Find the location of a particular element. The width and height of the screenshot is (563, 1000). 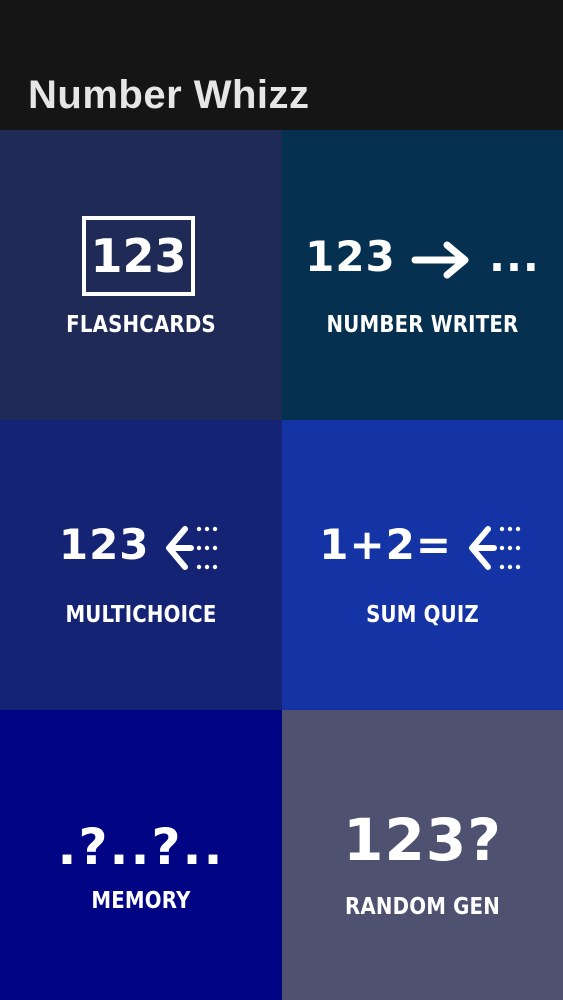

number-writer-digits: 123 is located at coordinates (350, 256).